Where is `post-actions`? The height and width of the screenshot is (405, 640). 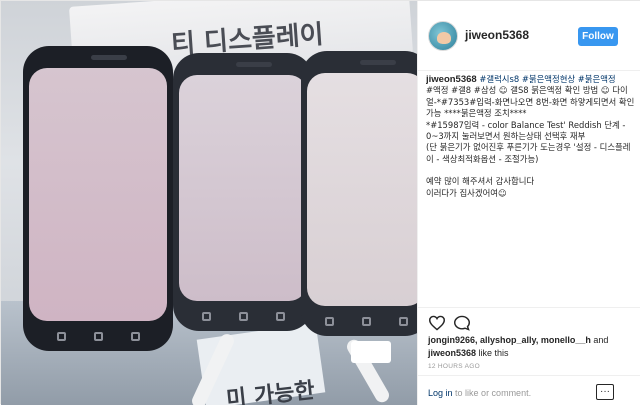
post-actions is located at coordinates (529, 319).